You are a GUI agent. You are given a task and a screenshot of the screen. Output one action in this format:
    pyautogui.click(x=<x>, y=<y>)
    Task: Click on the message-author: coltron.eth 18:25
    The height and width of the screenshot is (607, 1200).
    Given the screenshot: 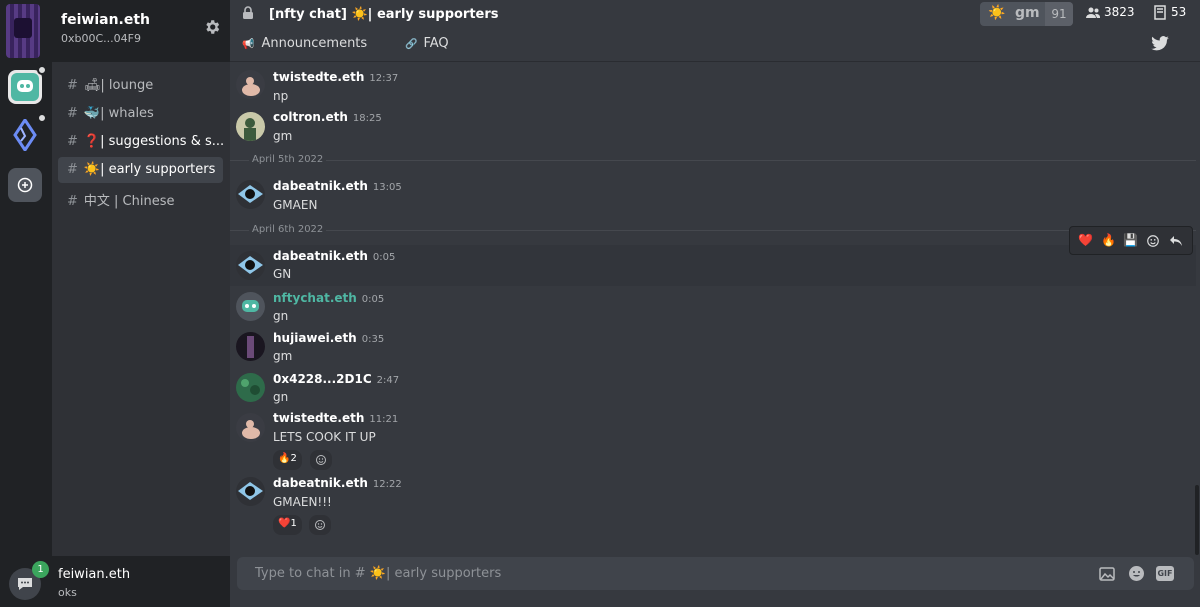 What is the action you would take?
    pyautogui.click(x=327, y=117)
    